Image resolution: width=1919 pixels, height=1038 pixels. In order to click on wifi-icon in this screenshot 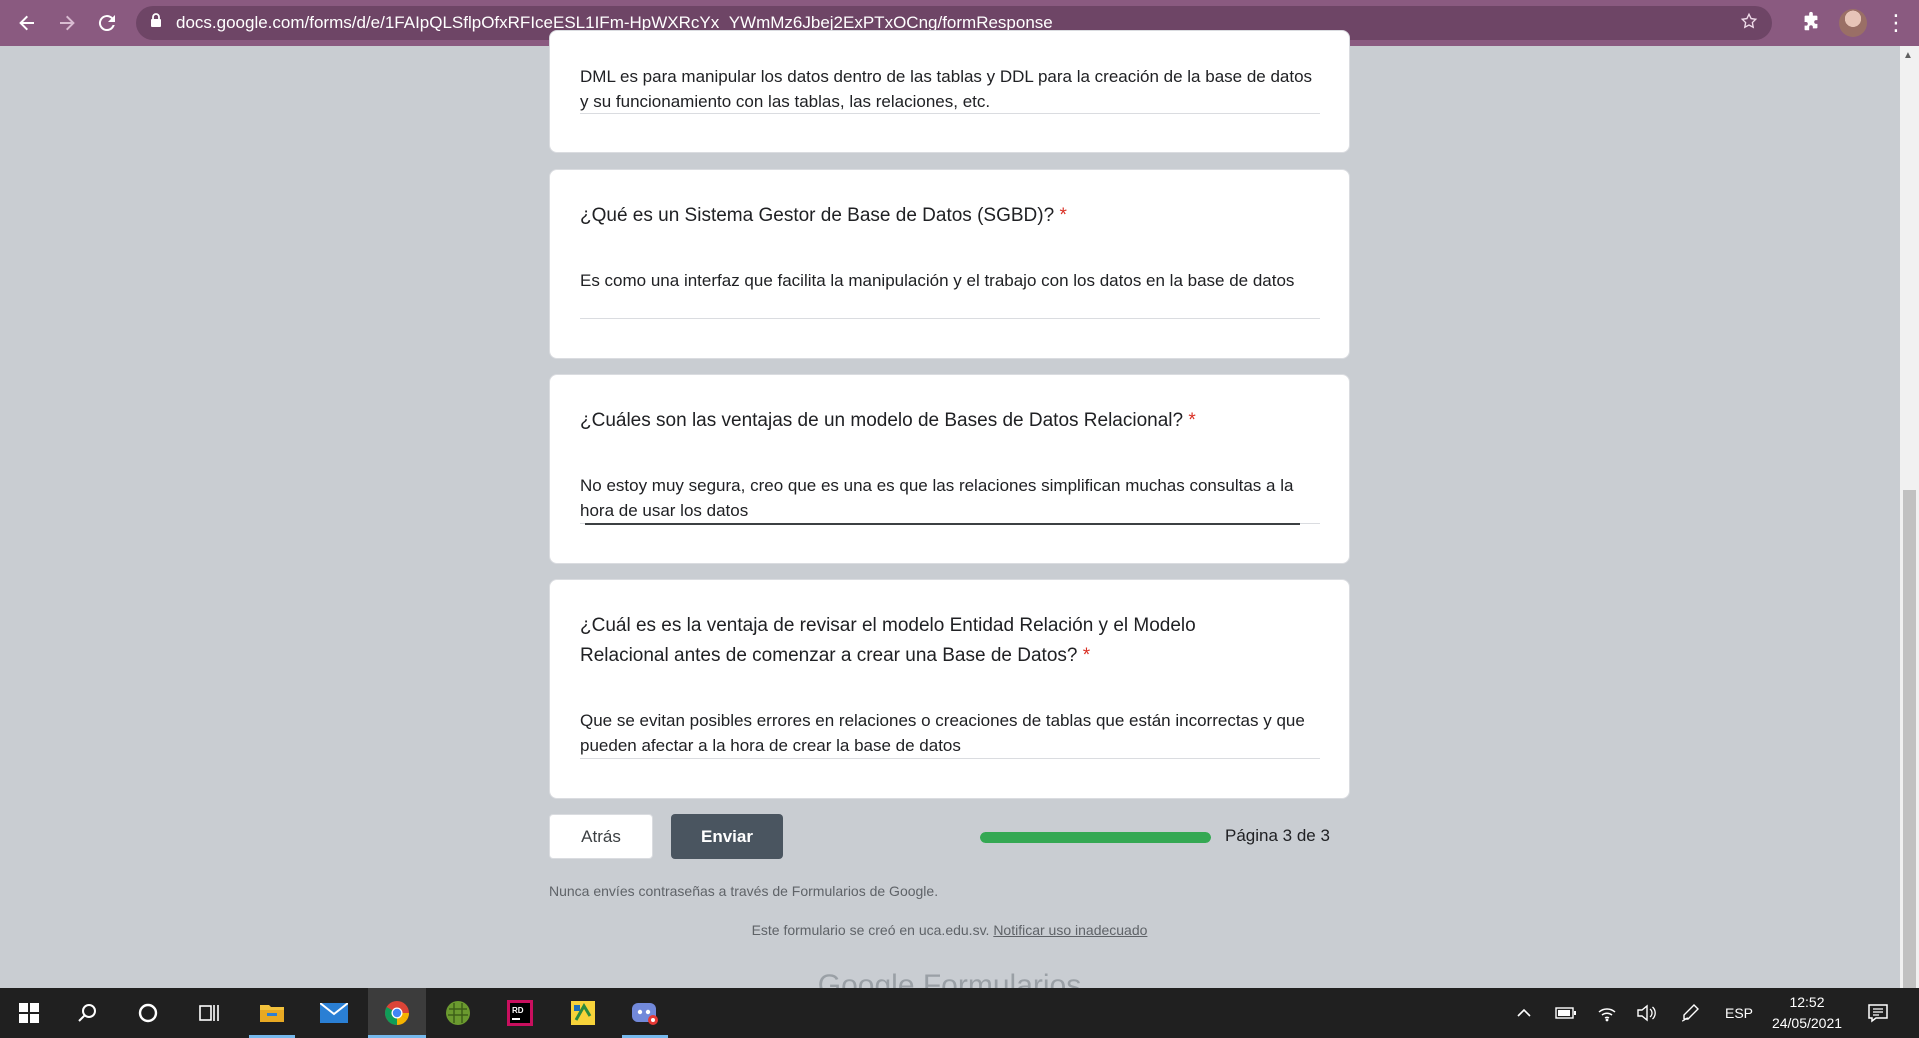, I will do `click(1607, 1013)`.